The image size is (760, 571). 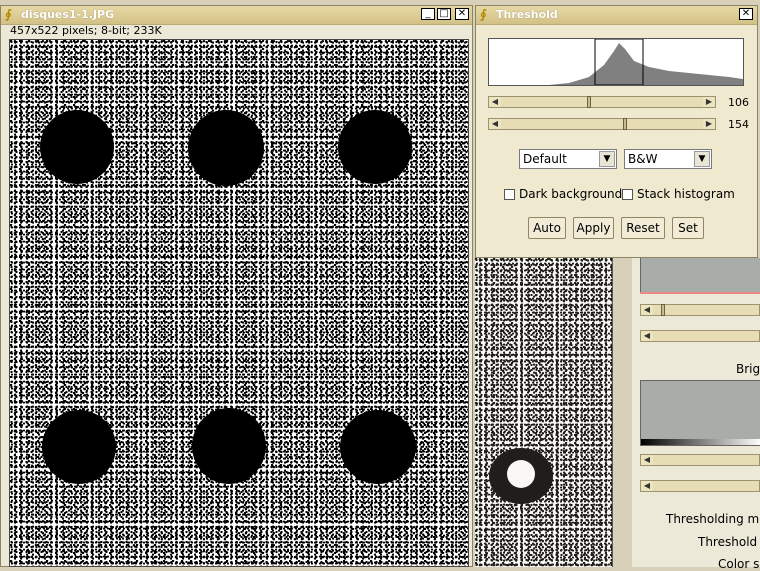 What do you see at coordinates (444, 14) in the screenshot?
I see `maximize-button: □` at bounding box center [444, 14].